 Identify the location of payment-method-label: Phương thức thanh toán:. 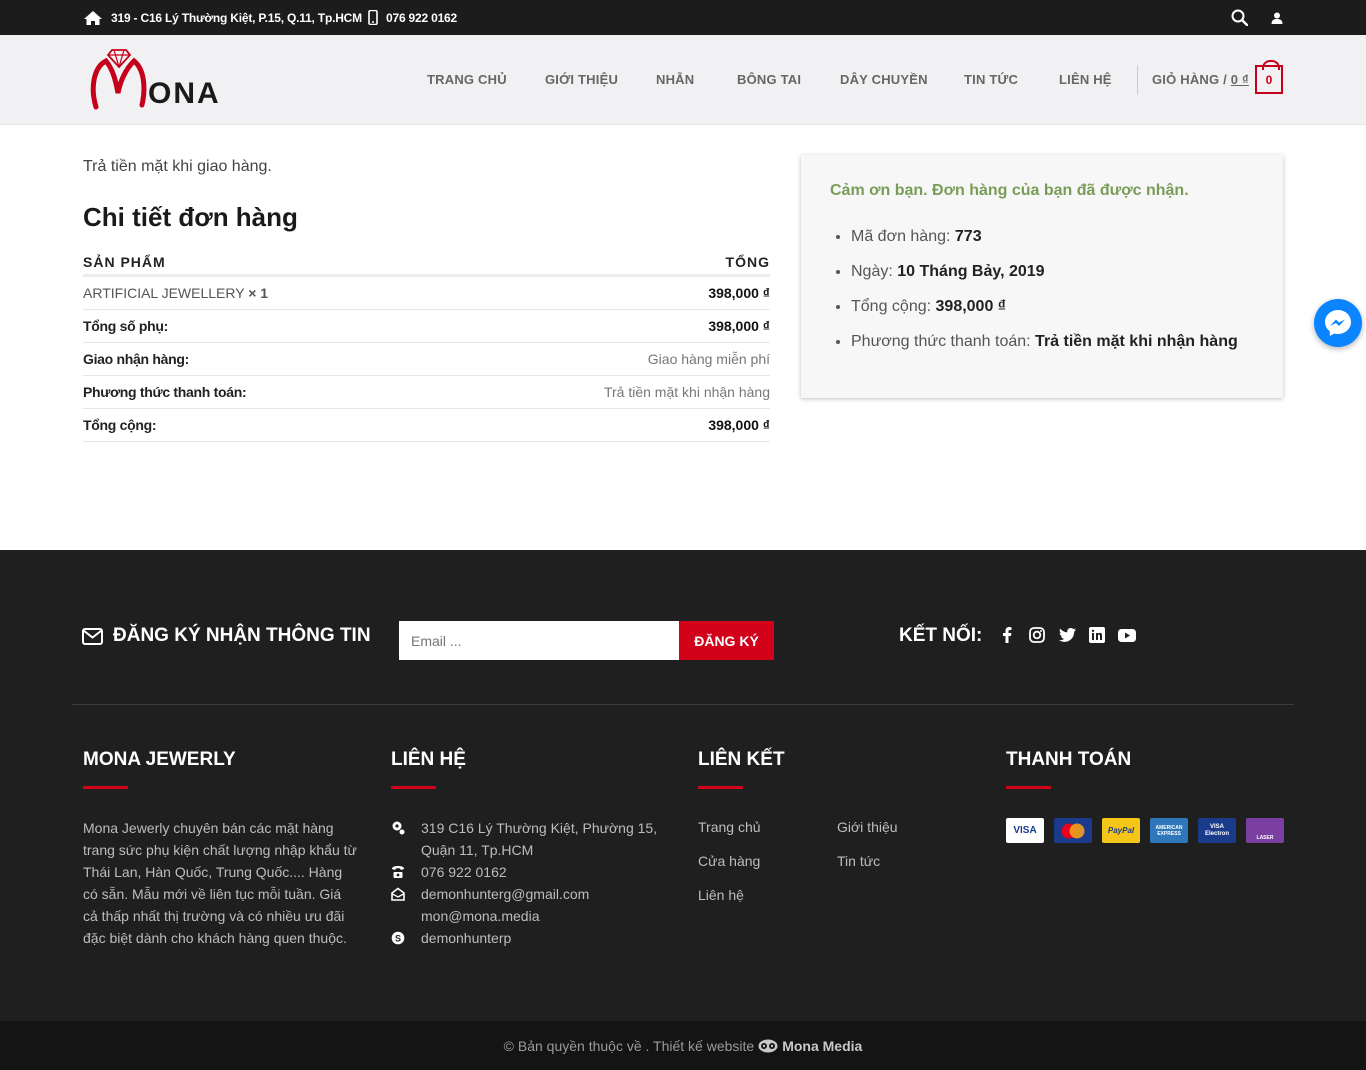
(165, 392).